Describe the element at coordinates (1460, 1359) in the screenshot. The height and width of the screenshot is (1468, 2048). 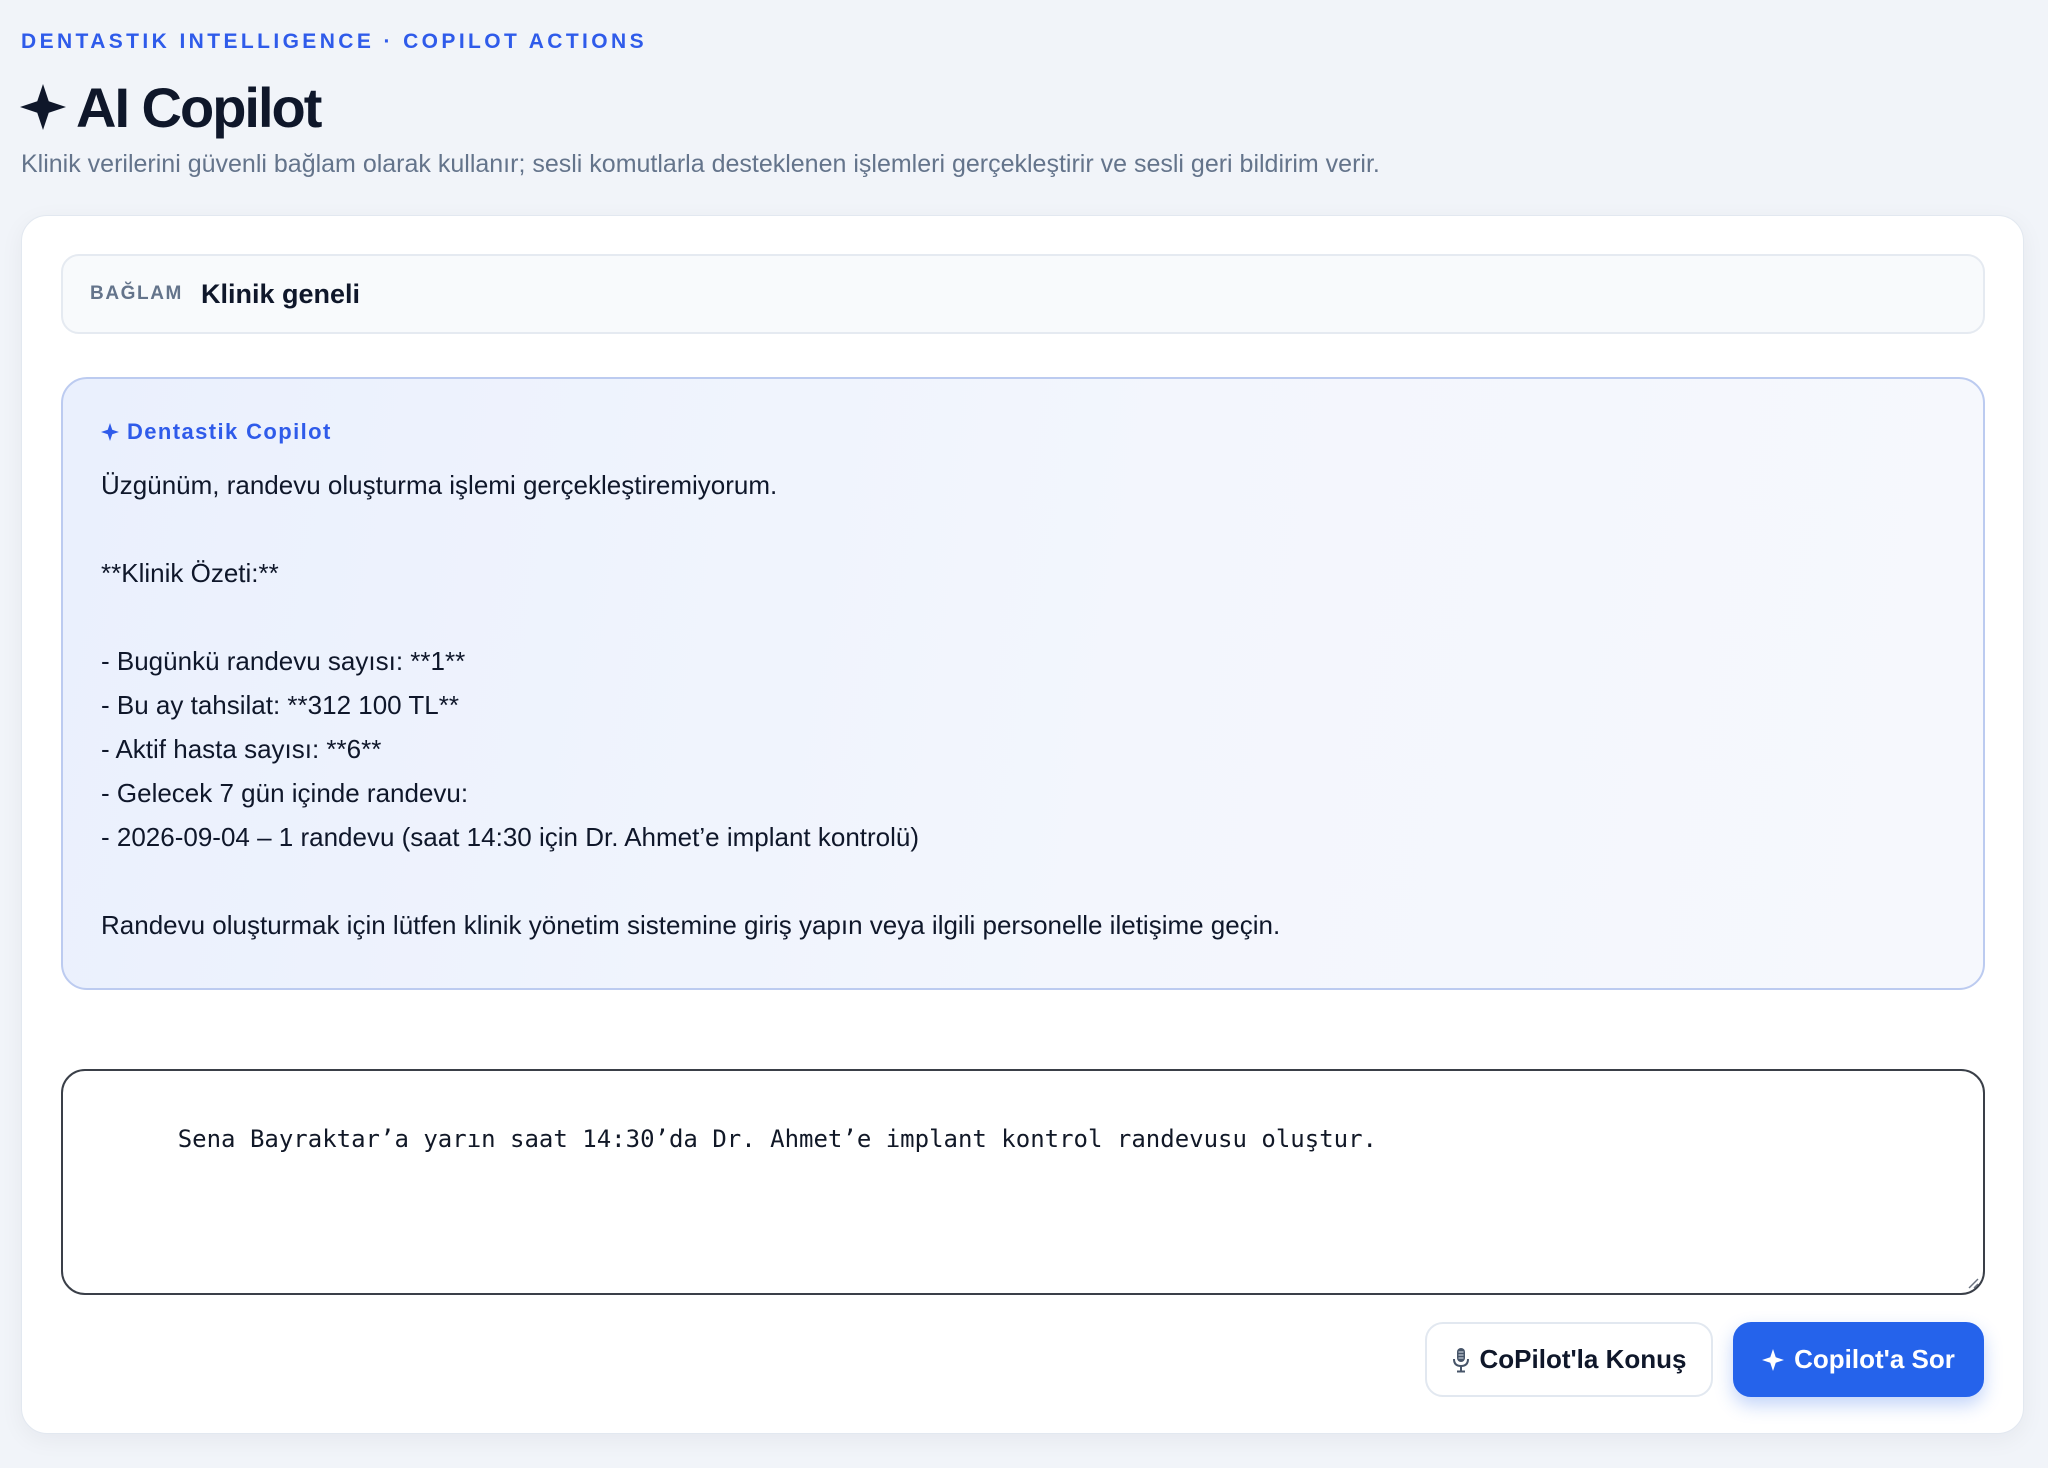
I see `microphone-icon` at that location.